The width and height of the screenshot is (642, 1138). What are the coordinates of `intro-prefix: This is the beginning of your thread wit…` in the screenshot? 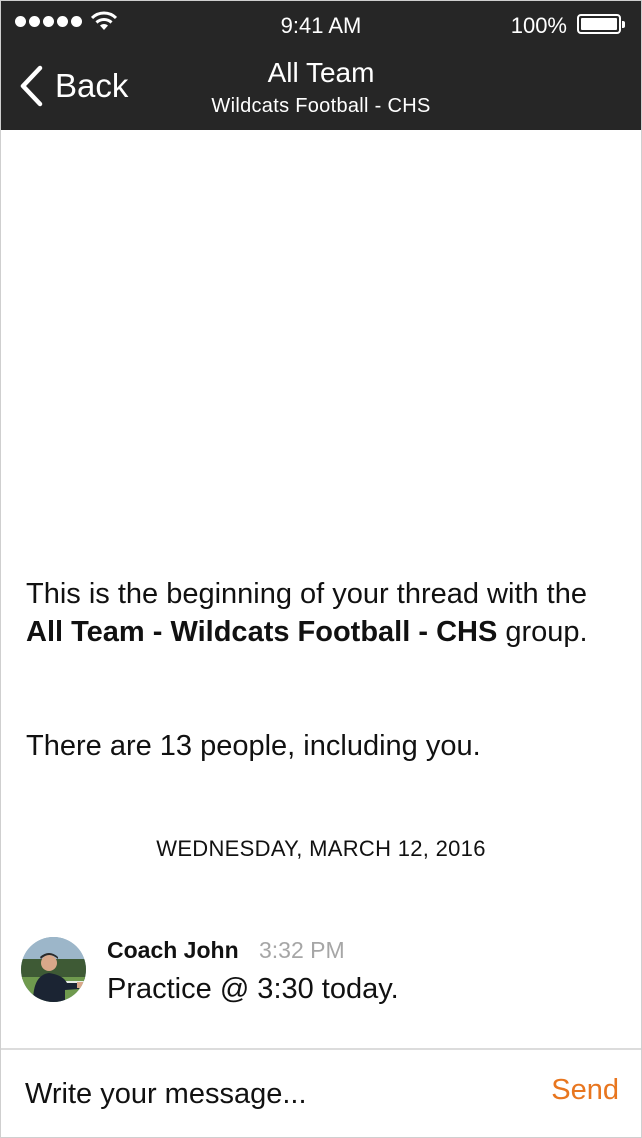 It's located at (306, 594).